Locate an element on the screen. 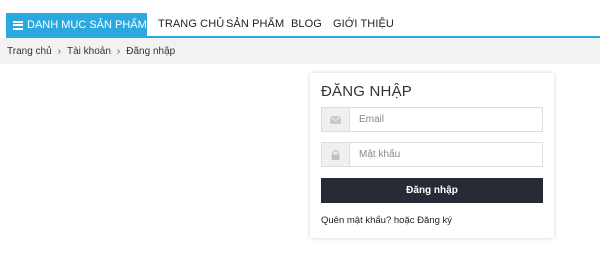 Image resolution: width=600 pixels, height=258 pixels. breadcrumb: Trang chủ › Tài khoản › Đăng nhập is located at coordinates (300, 51).